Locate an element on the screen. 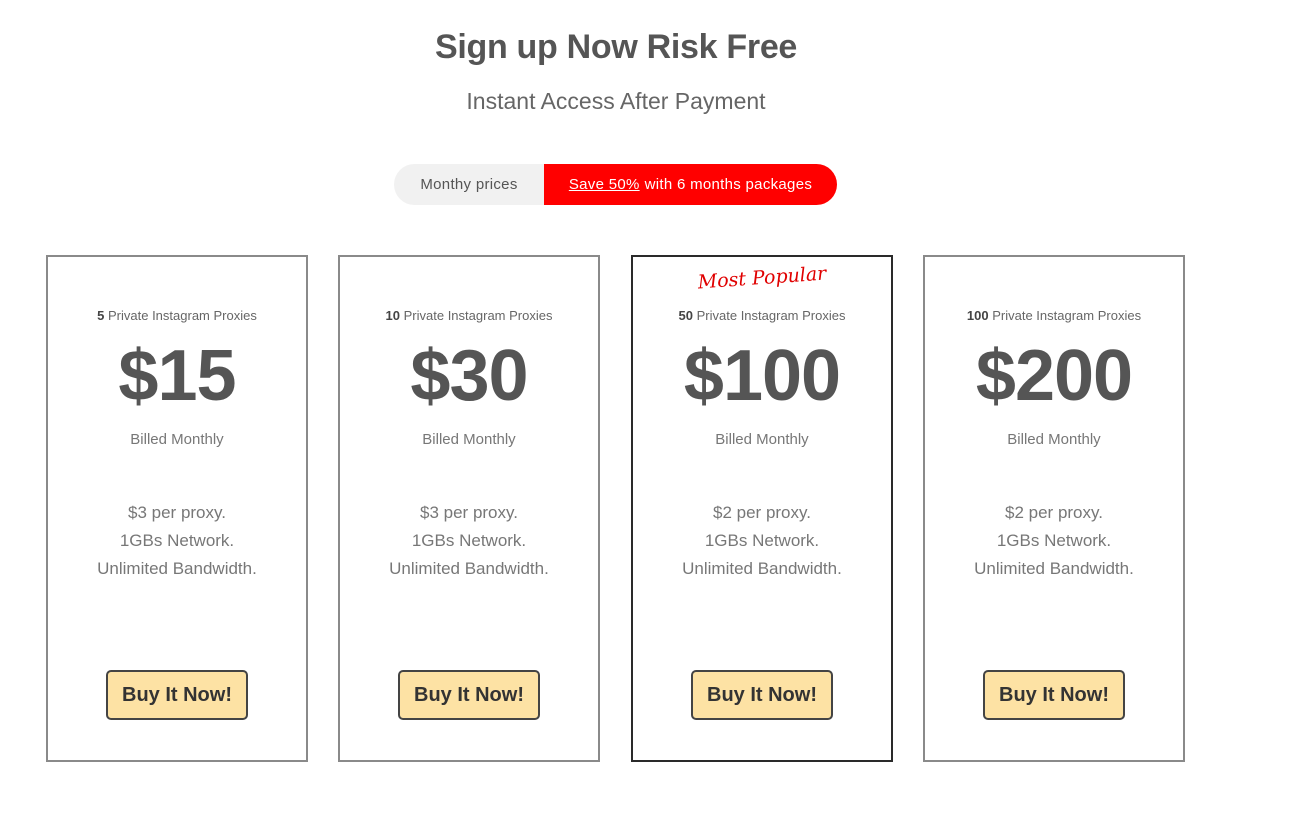 This screenshot has width=1306, height=816. six-month-label: with 6 months packages is located at coordinates (728, 184).